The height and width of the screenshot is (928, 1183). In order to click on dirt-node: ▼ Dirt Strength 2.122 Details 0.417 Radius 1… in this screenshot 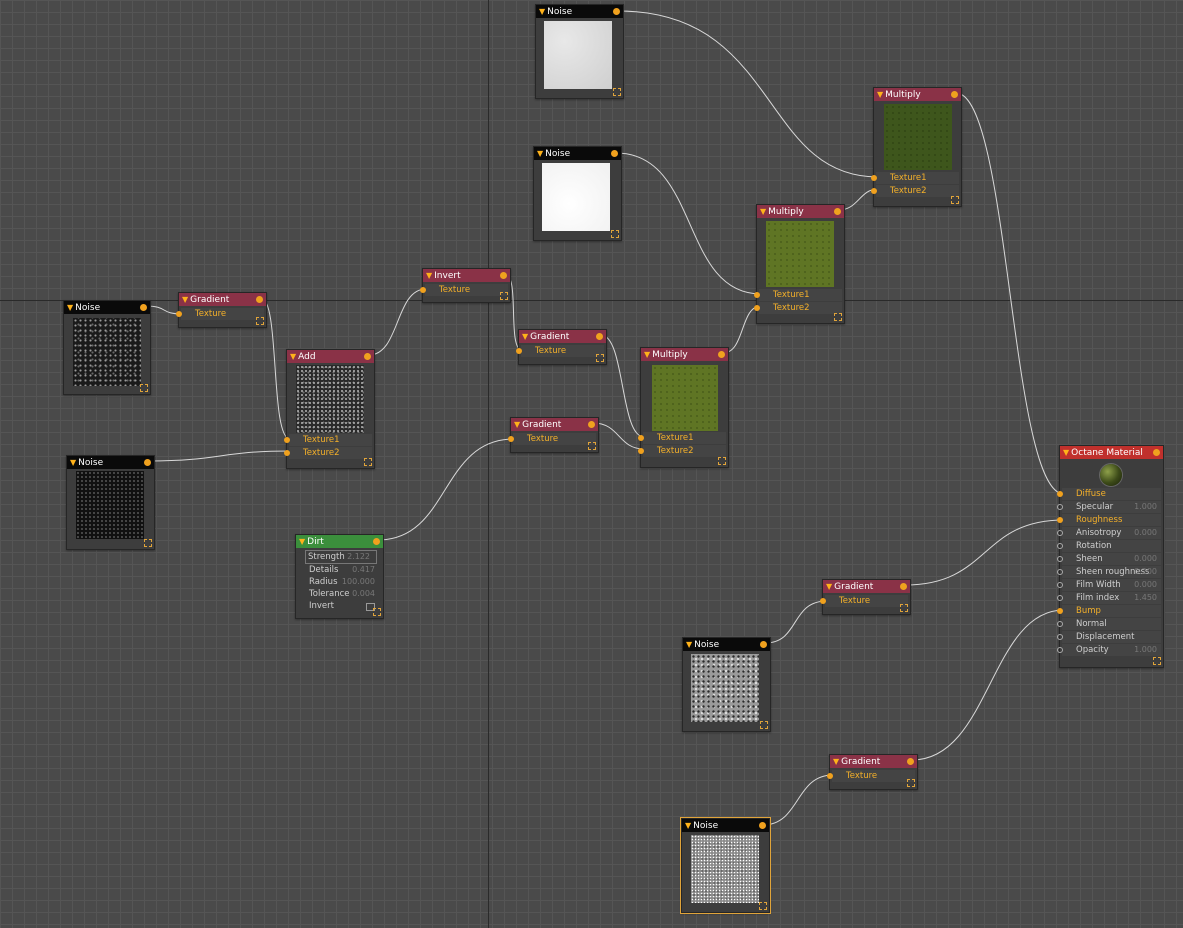, I will do `click(339, 576)`.